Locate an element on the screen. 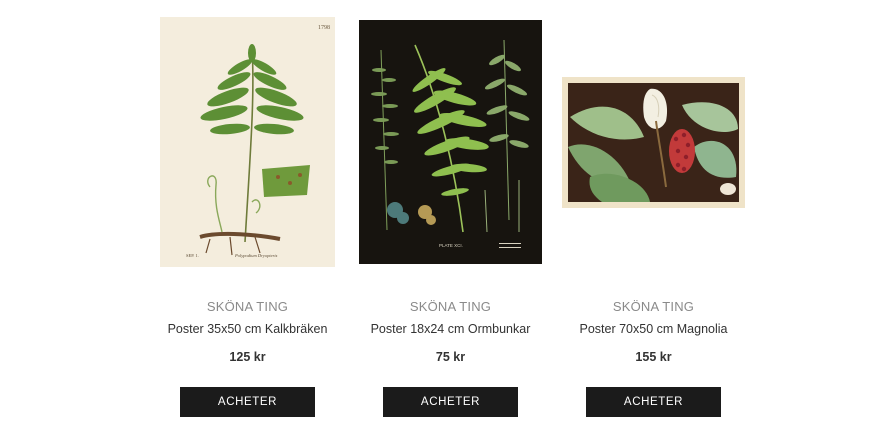 The width and height of the screenshot is (884, 441). product-title: Poster 35x50 cm Kalkbräken is located at coordinates (247, 329).